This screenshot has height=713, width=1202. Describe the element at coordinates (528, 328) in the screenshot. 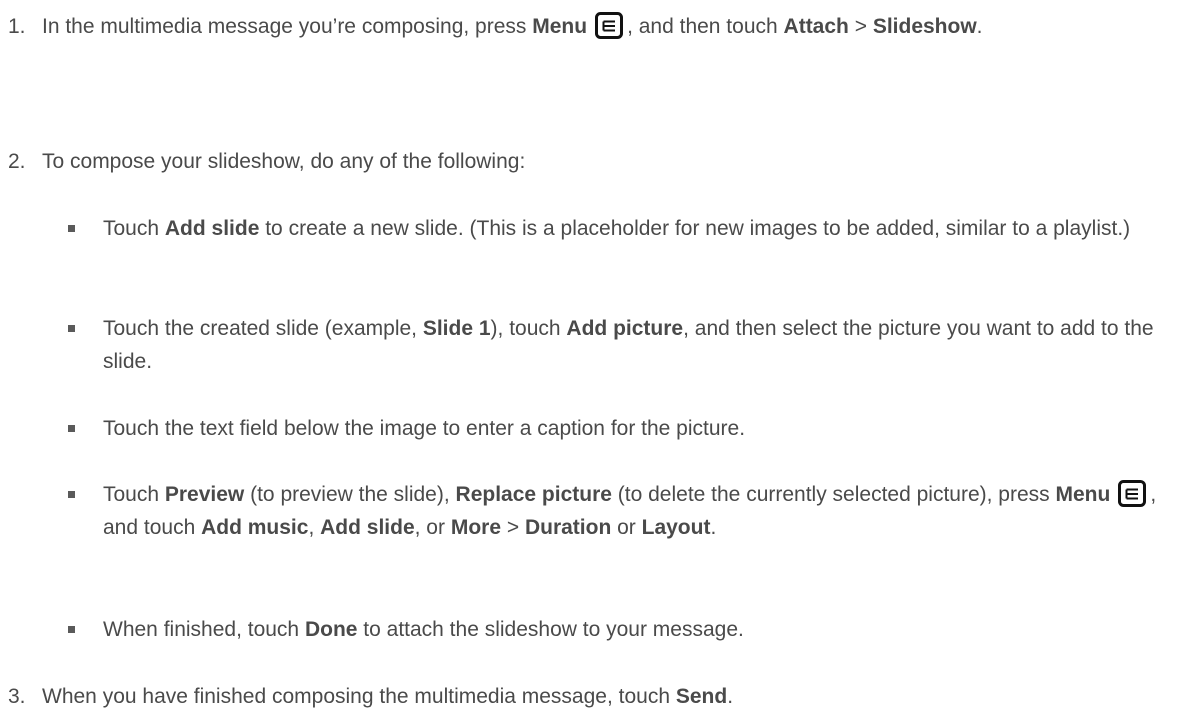

I see `text-run: ), touch` at that location.